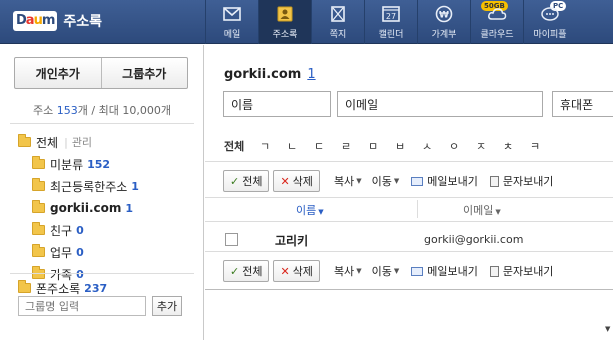 This screenshot has width=613, height=340. I want to click on service-nav: 메일 주소록 쪽지 27 캘린더 ₩ 가계부 50GB 클라우드 PC 마이피플, so click(390, 22).